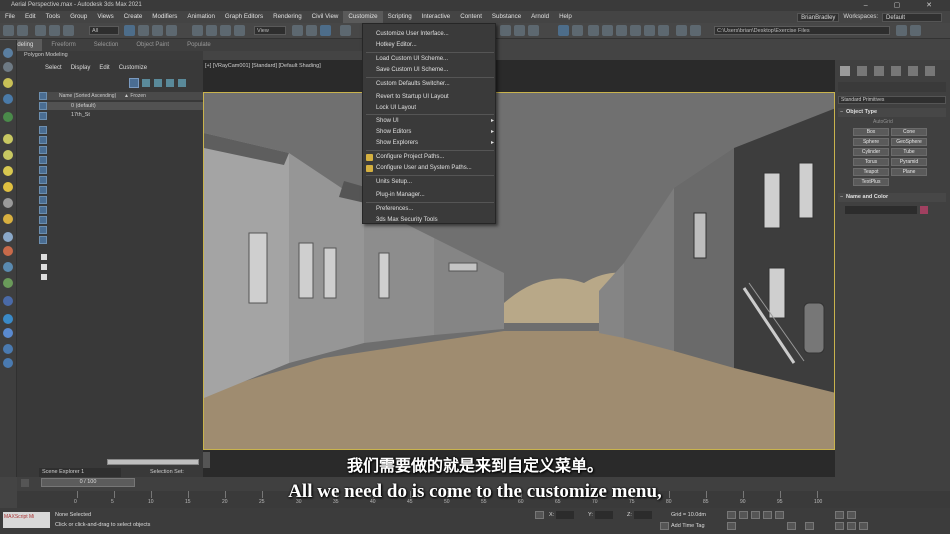  What do you see at coordinates (345, 30) in the screenshot?
I see `snaps-toggle-icon` at bounding box center [345, 30].